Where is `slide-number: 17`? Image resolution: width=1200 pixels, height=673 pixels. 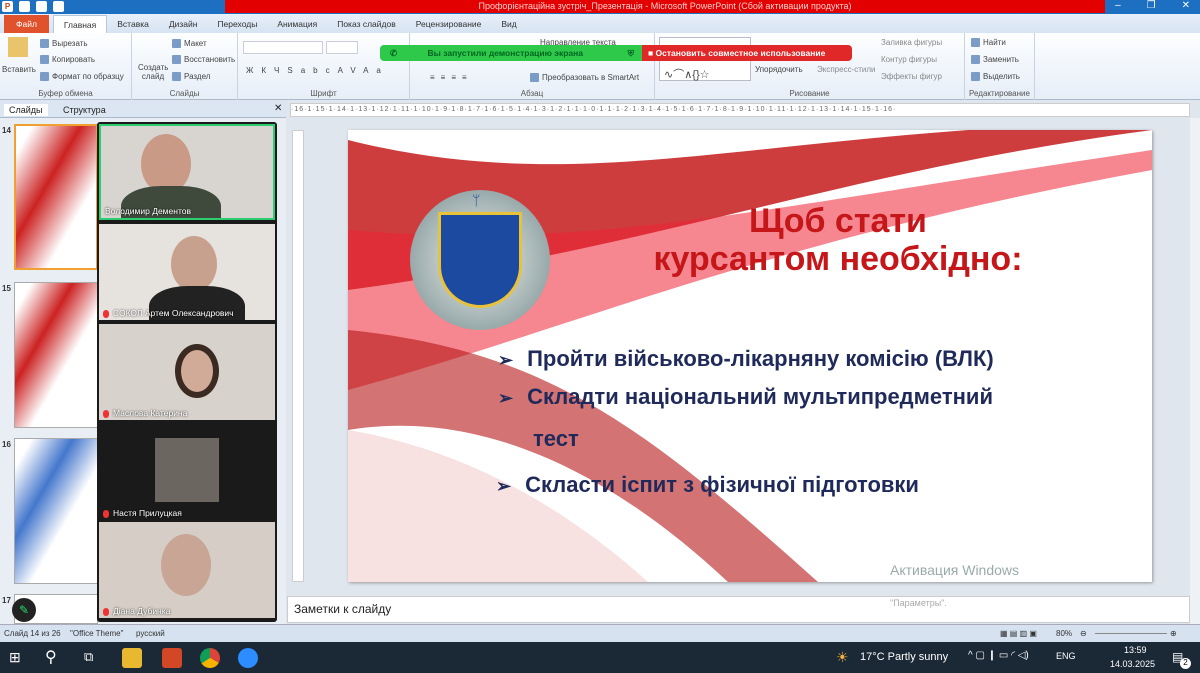
slide-number: 17 is located at coordinates (6, 600).